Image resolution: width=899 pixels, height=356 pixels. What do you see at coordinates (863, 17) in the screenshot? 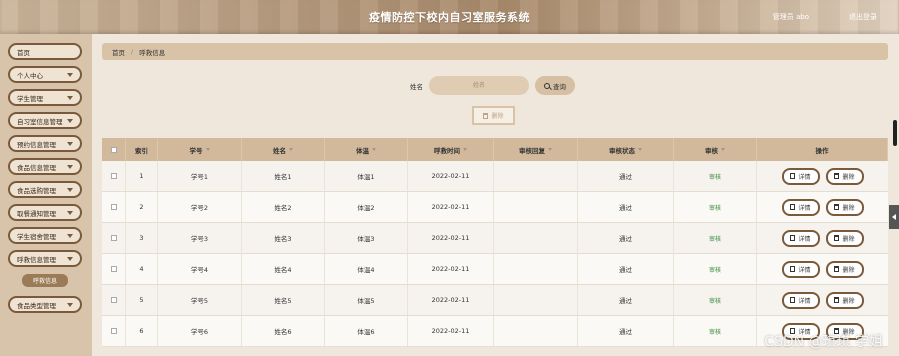
I see `logout-link: 退出登录` at bounding box center [863, 17].